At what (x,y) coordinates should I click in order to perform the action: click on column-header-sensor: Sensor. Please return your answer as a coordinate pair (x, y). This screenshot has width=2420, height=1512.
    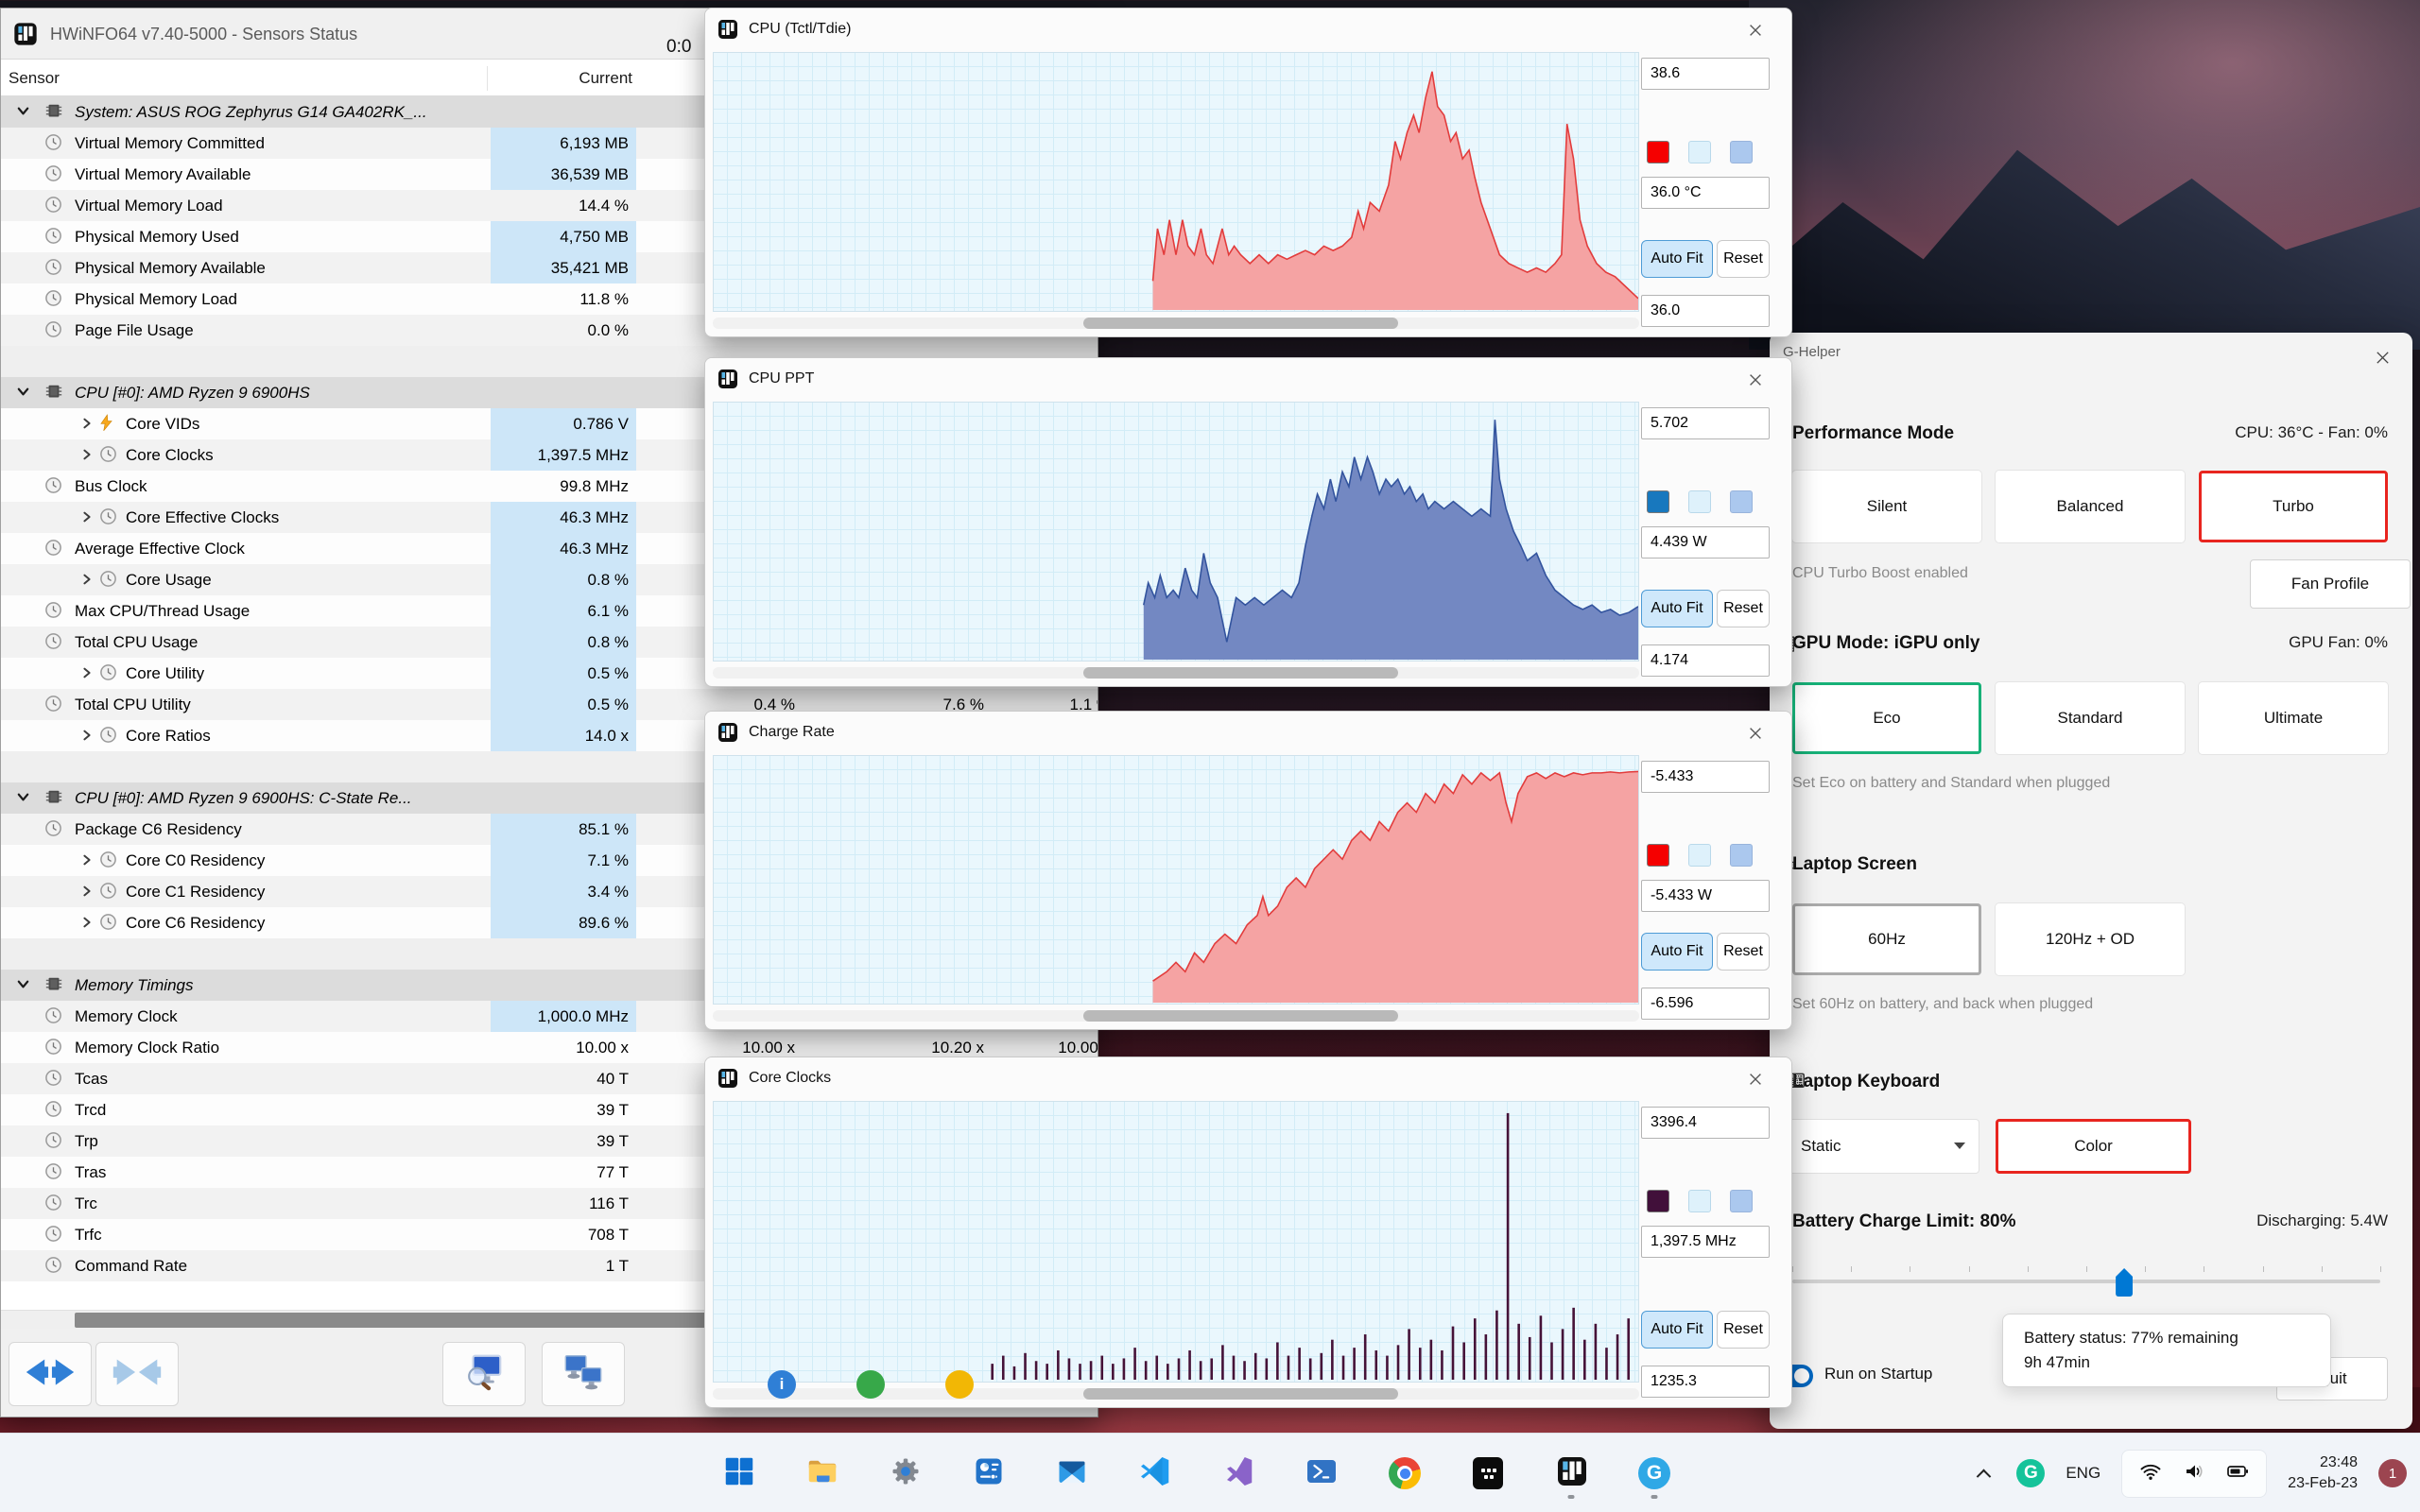
    Looking at the image, I should click on (34, 77).